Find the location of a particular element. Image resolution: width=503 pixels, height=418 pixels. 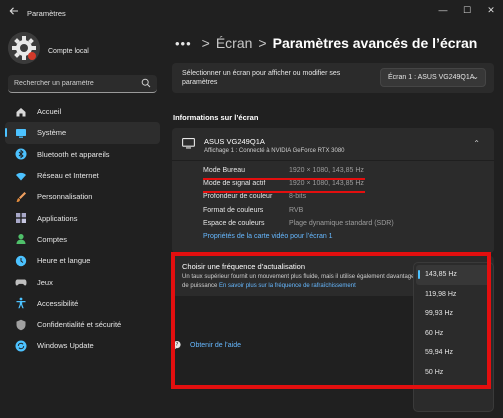

display-dropdown-value: Écran 1 : ASUS VG249Q1A is located at coordinates (431, 77).